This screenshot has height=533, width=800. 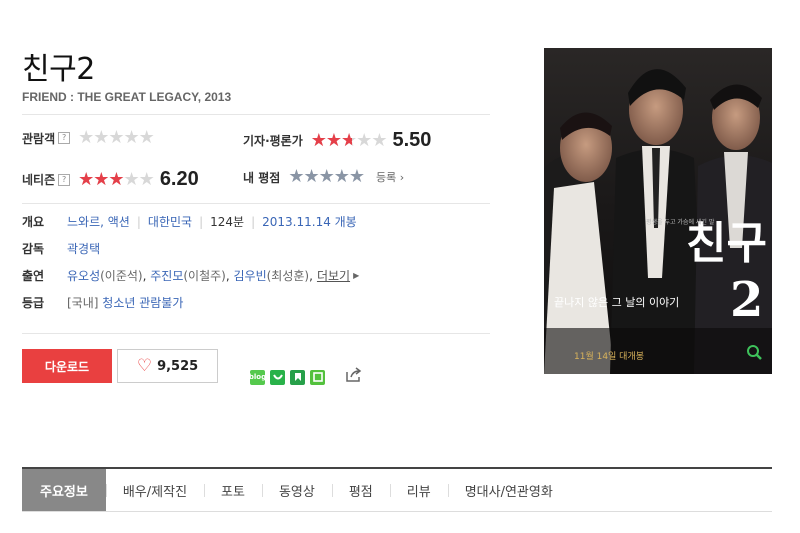 What do you see at coordinates (418, 490) in the screenshot?
I see `tab-reviews: 리뷰` at bounding box center [418, 490].